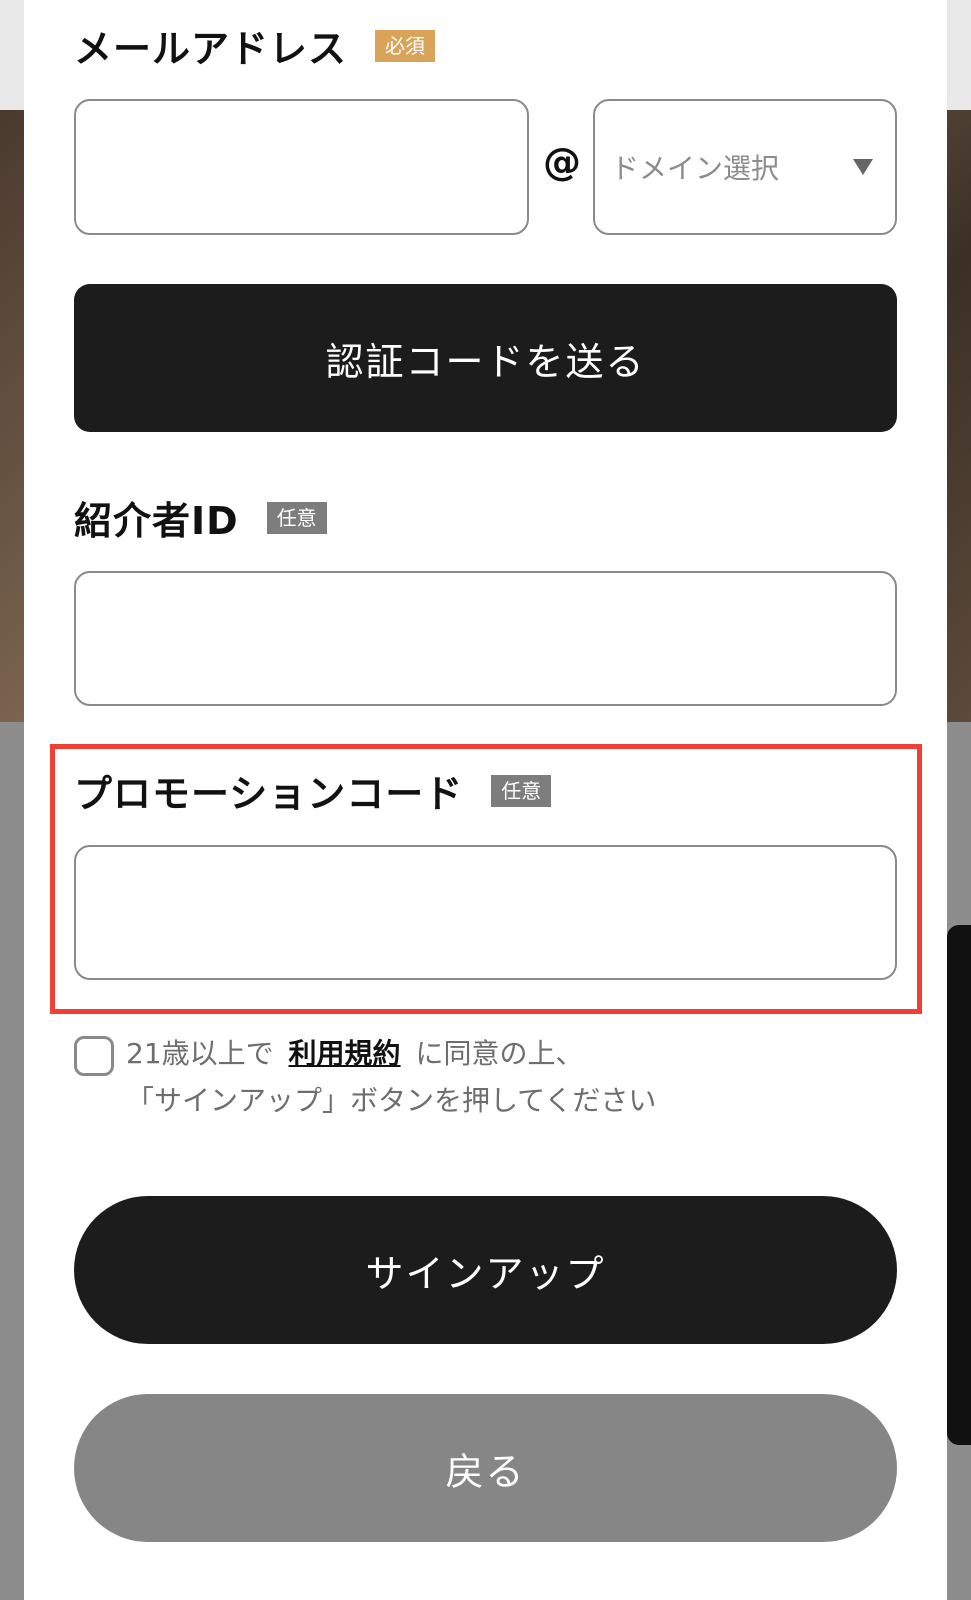  I want to click on terms-prefix: 21歳以上で, so click(200, 1053).